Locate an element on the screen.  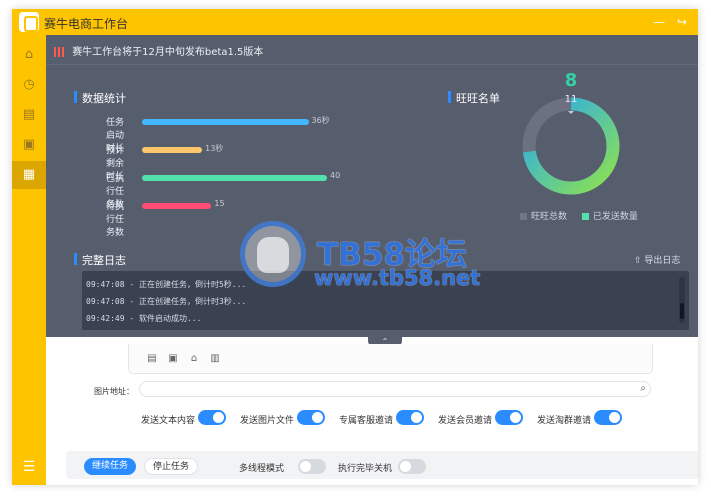
export-log-button: ⇧ 导出日志 is located at coordinates (657, 259).